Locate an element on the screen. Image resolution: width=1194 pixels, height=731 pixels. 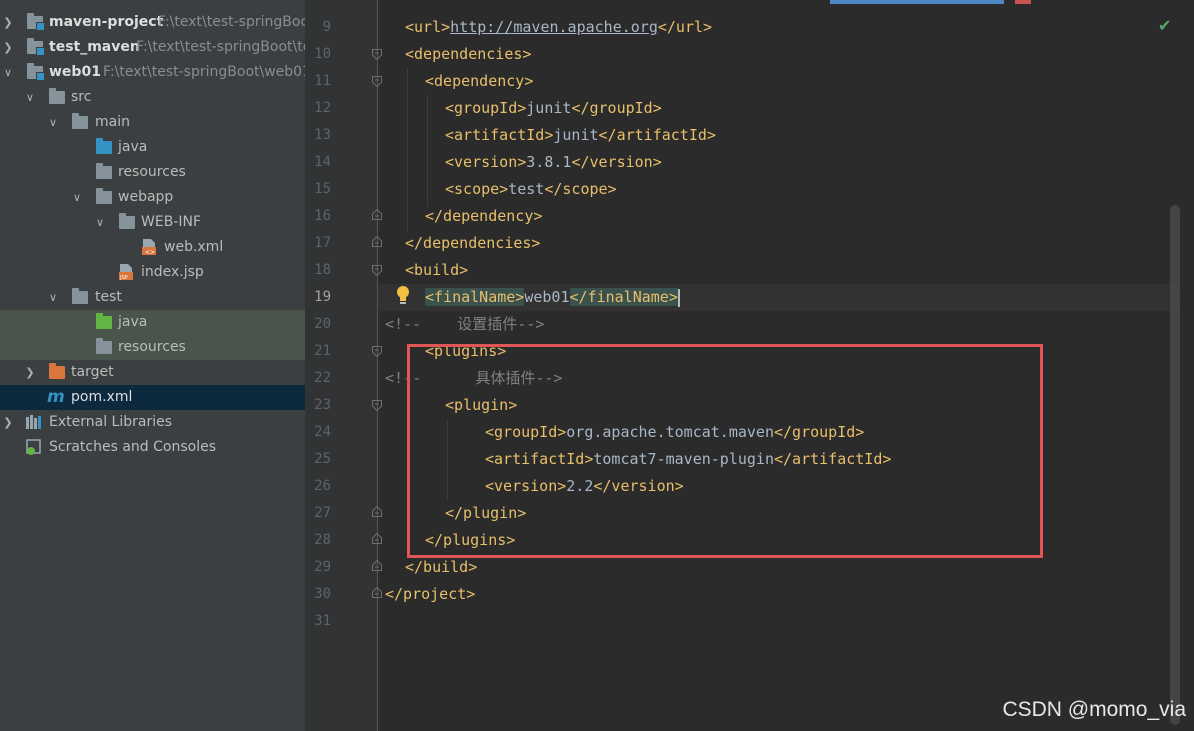
scope-value: test is located at coordinates (526, 189).